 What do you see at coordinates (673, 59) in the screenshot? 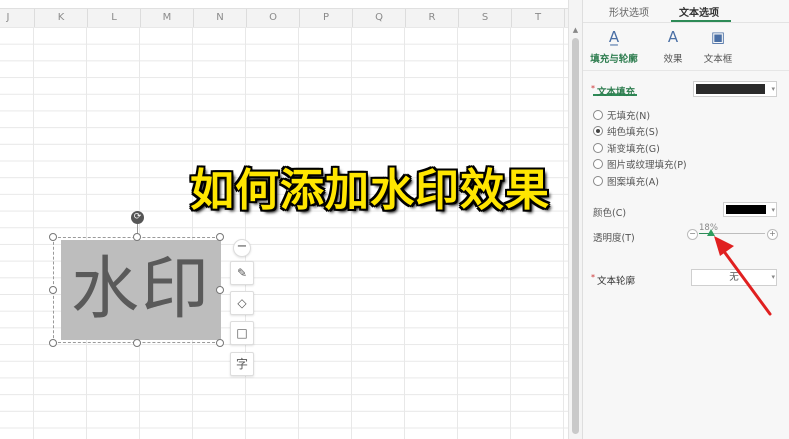
I see `subtab-effect-label: 效果` at bounding box center [673, 59].